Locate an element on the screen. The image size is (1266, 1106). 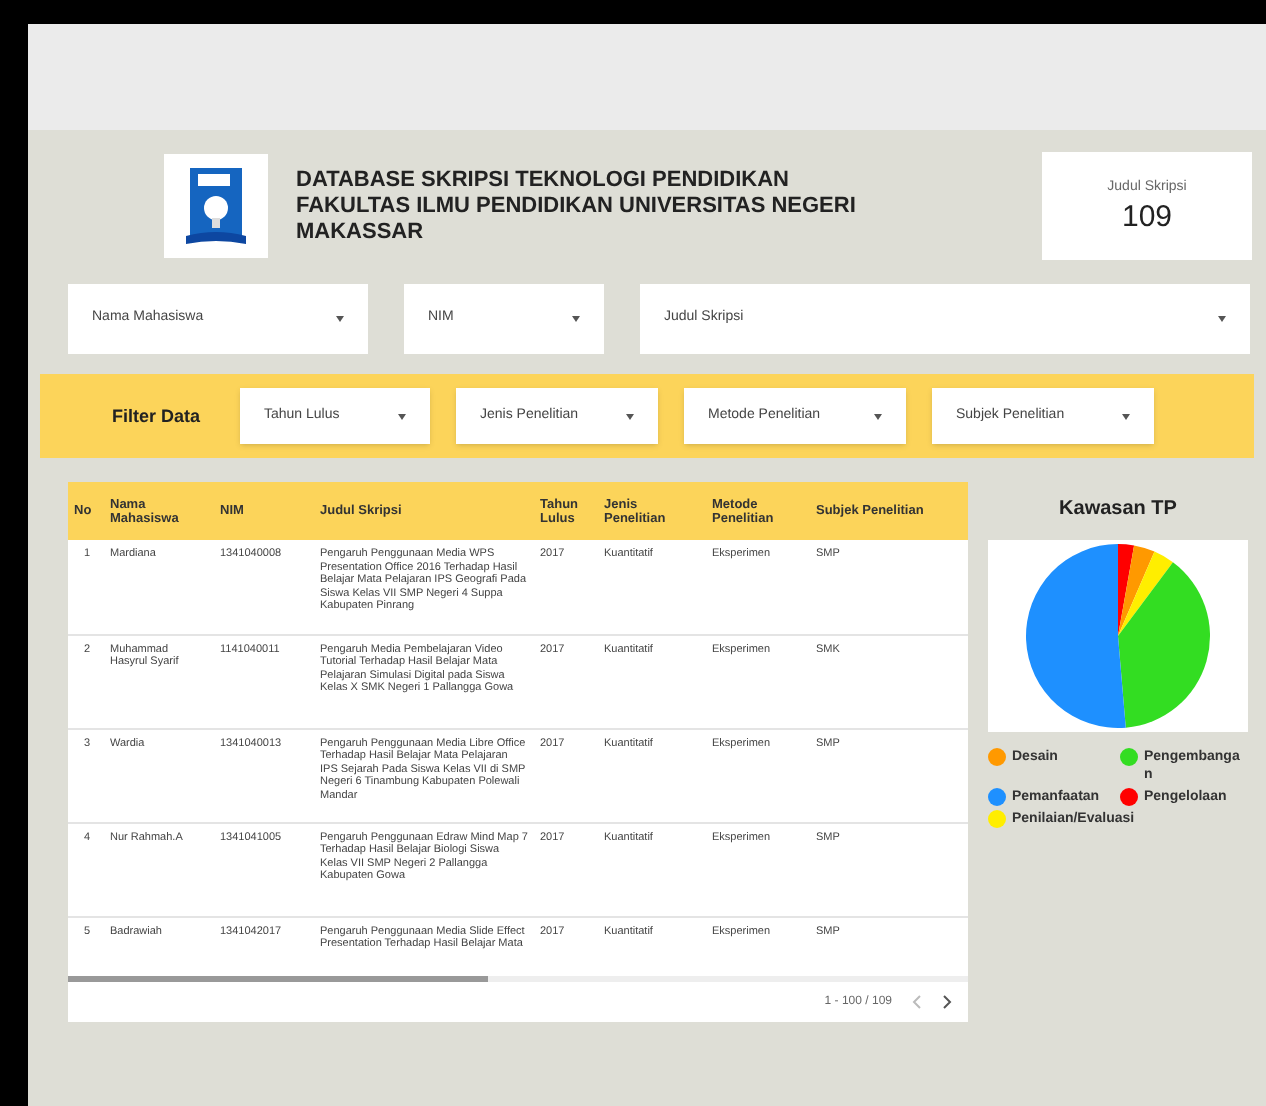
filter-label: Filter Data is located at coordinates (156, 416).